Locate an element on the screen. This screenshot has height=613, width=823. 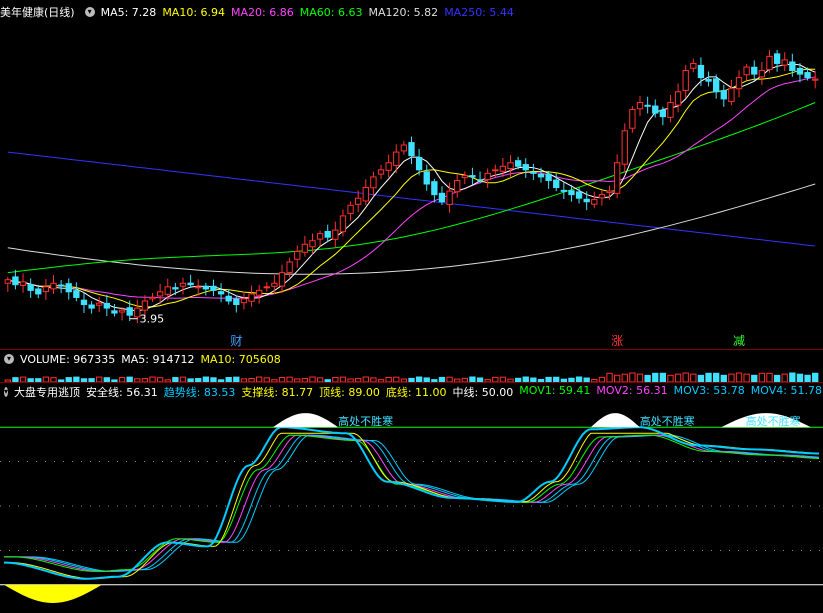
indicator-legend-item-0: 安全线: 56.31 is located at coordinates (122, 392).